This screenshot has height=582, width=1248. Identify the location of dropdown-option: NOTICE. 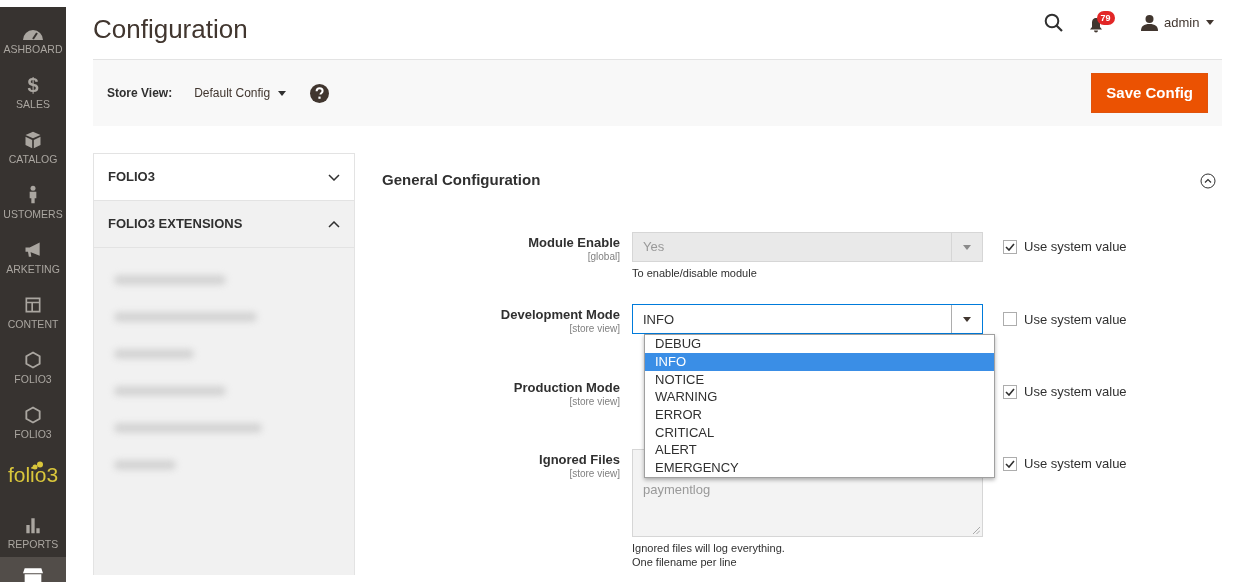
(819, 379).